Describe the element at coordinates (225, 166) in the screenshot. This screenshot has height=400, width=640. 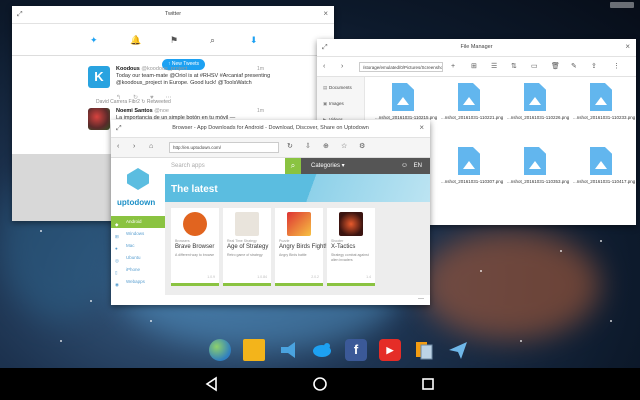
I see `site-search-input: Search apps` at that location.